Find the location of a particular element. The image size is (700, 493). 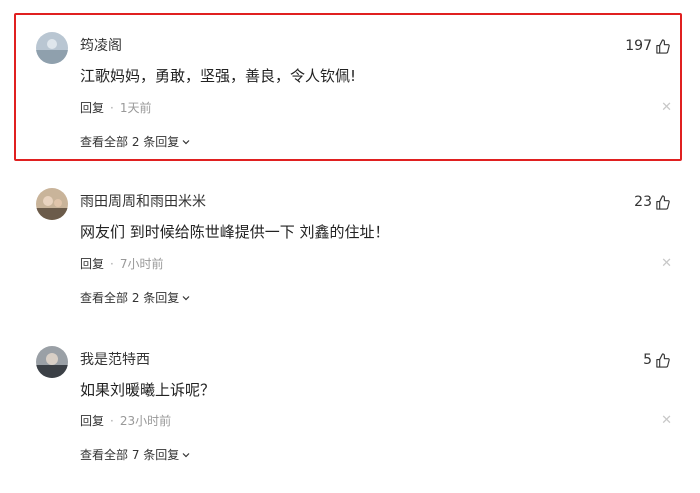

view-all-label: 查看全部 7 条回复 is located at coordinates (130, 455).